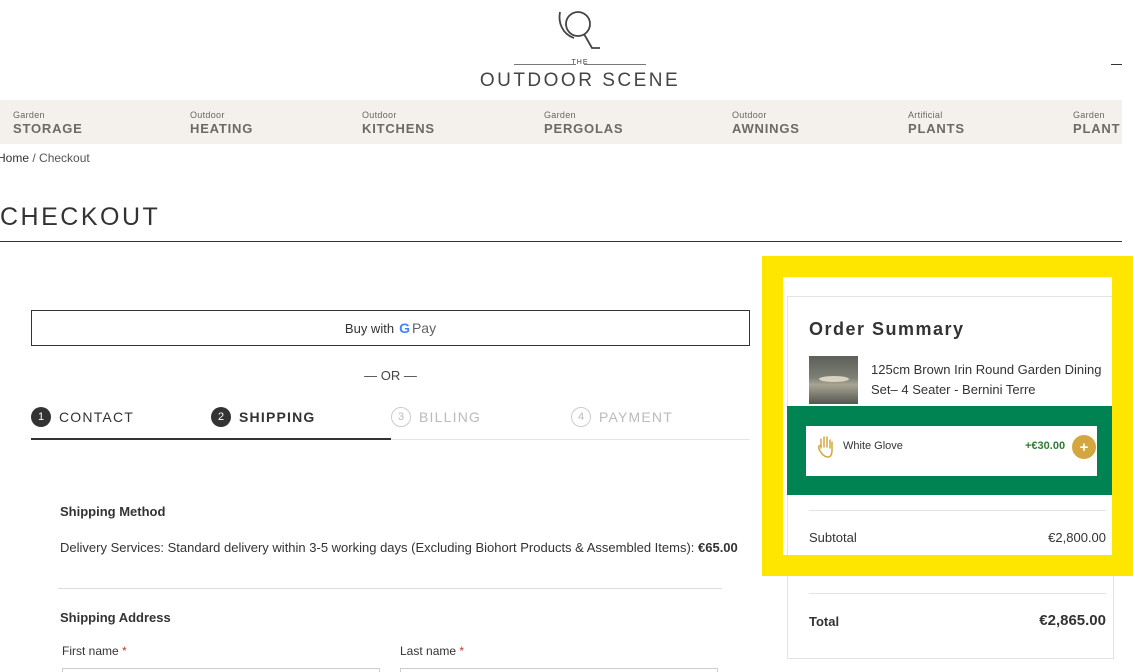  What do you see at coordinates (873, 446) in the screenshot?
I see `addon-name: White Glove` at bounding box center [873, 446].